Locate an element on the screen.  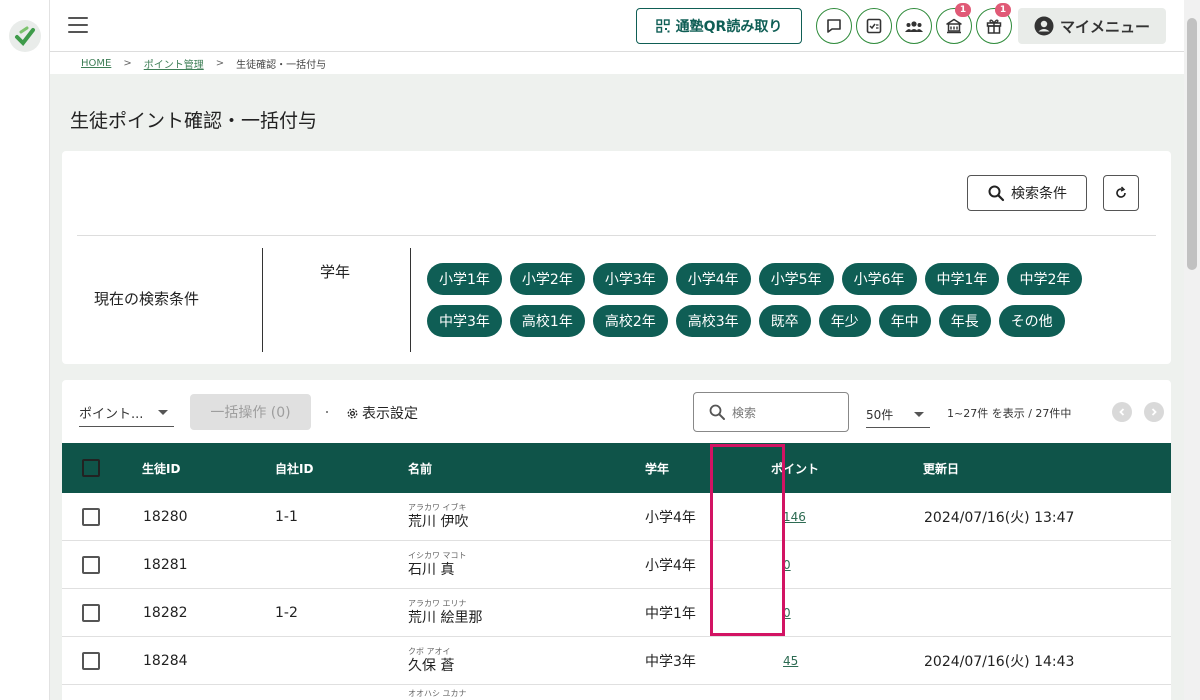
message-icon is located at coordinates (834, 26).